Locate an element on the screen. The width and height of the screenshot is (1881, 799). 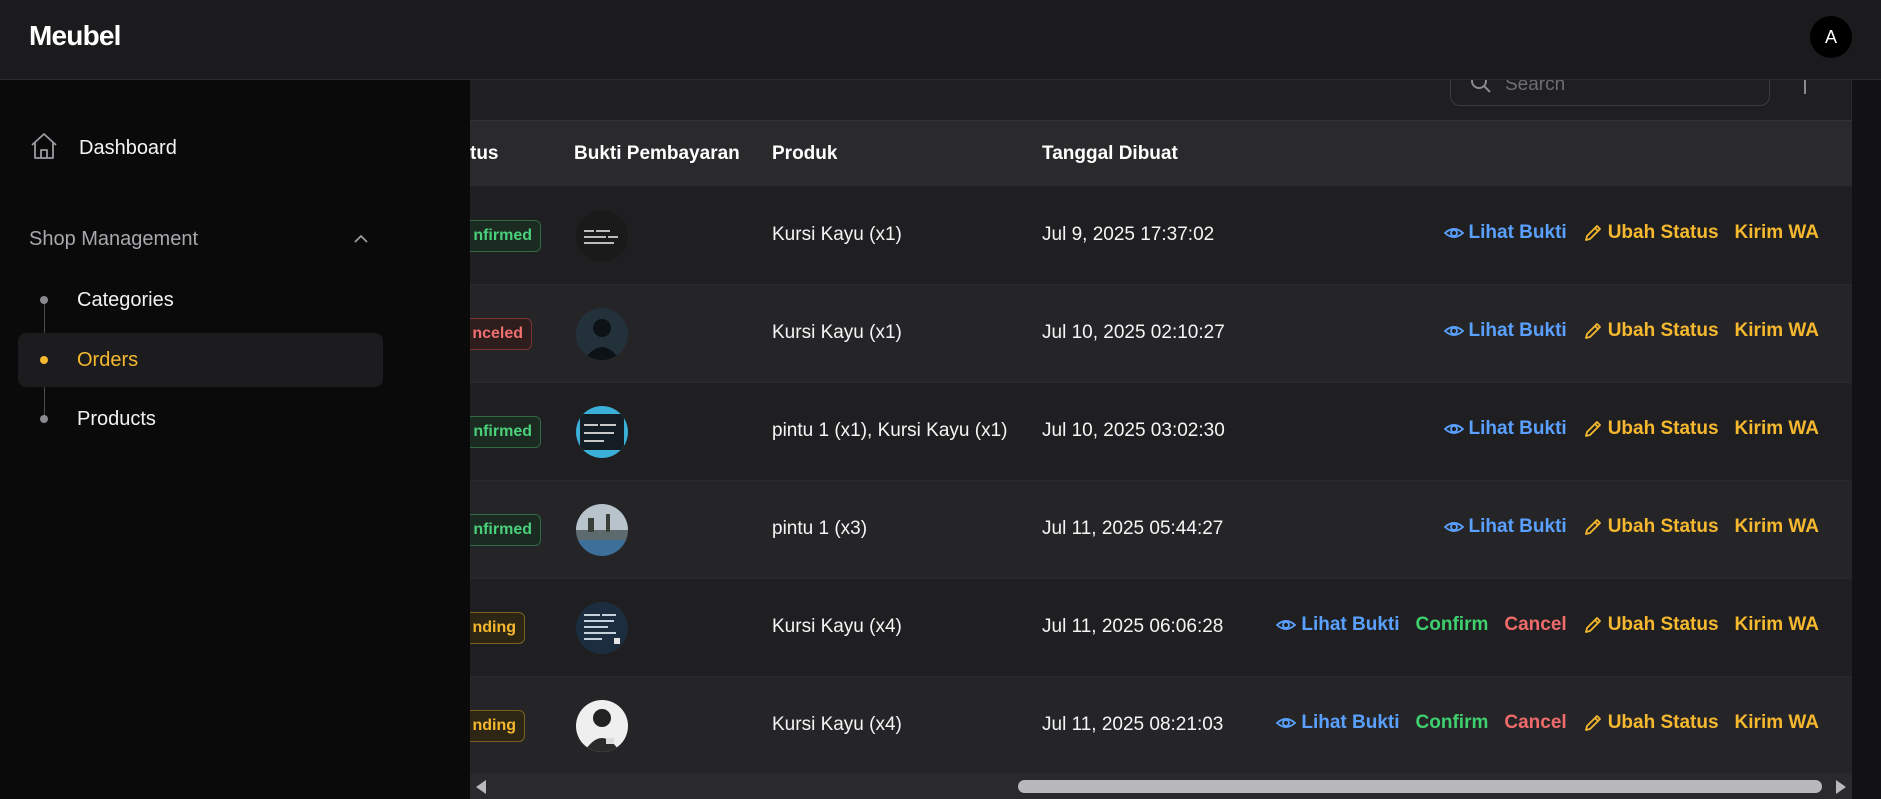
sidebar-item-label: Products is located at coordinates (116, 418).